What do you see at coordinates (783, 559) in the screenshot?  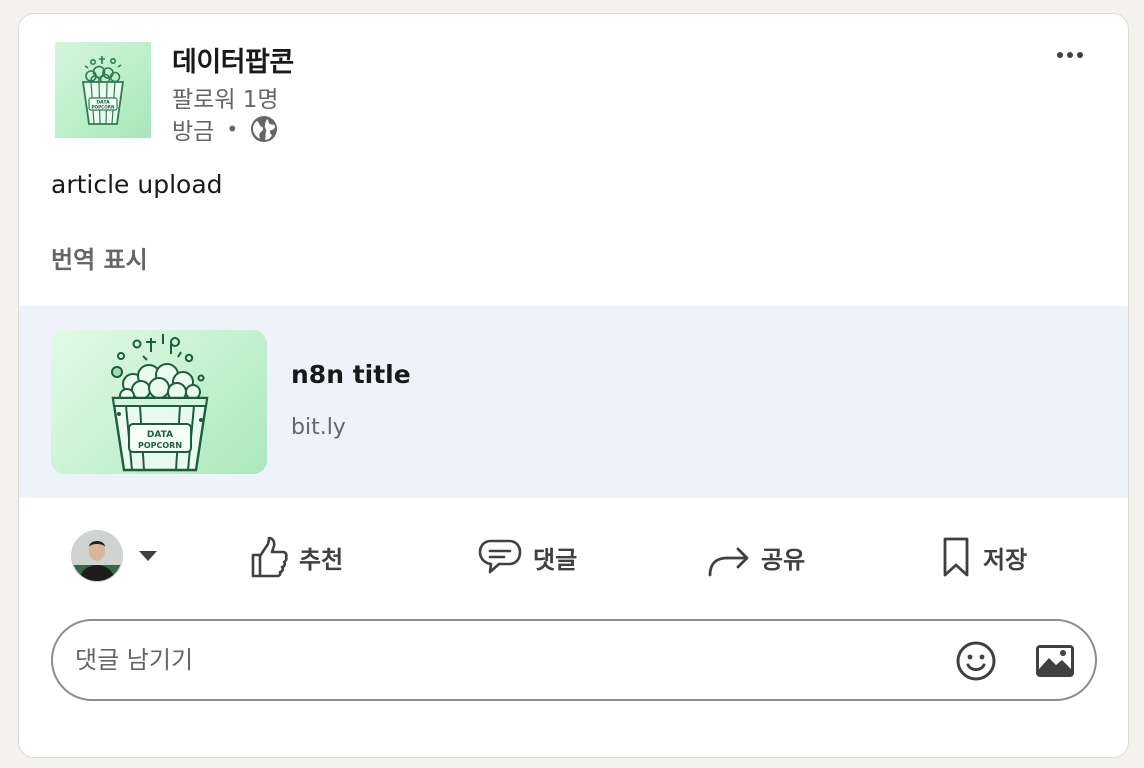 I see `share-label: 공유` at bounding box center [783, 559].